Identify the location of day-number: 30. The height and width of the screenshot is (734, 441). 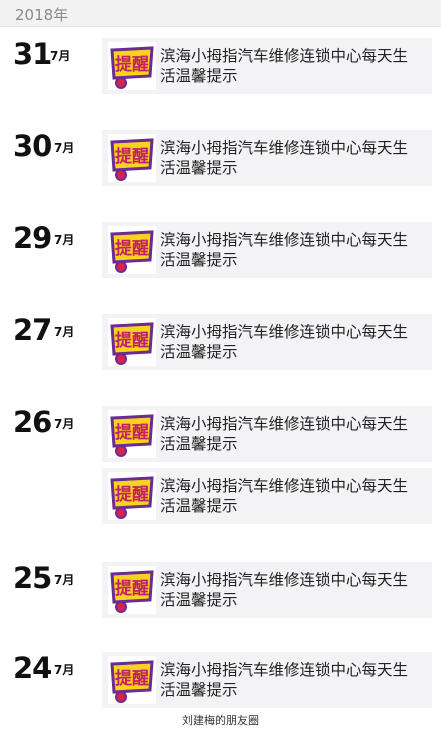
(32, 146).